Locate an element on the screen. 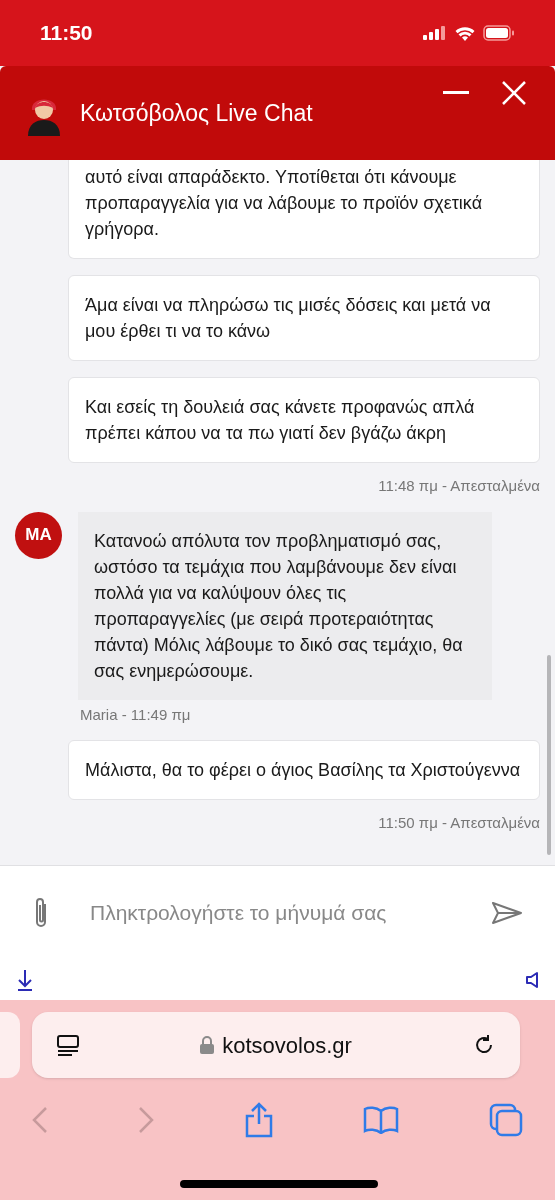 Image resolution: width=555 pixels, height=1200 pixels. tabs-icon is located at coordinates (506, 1120).